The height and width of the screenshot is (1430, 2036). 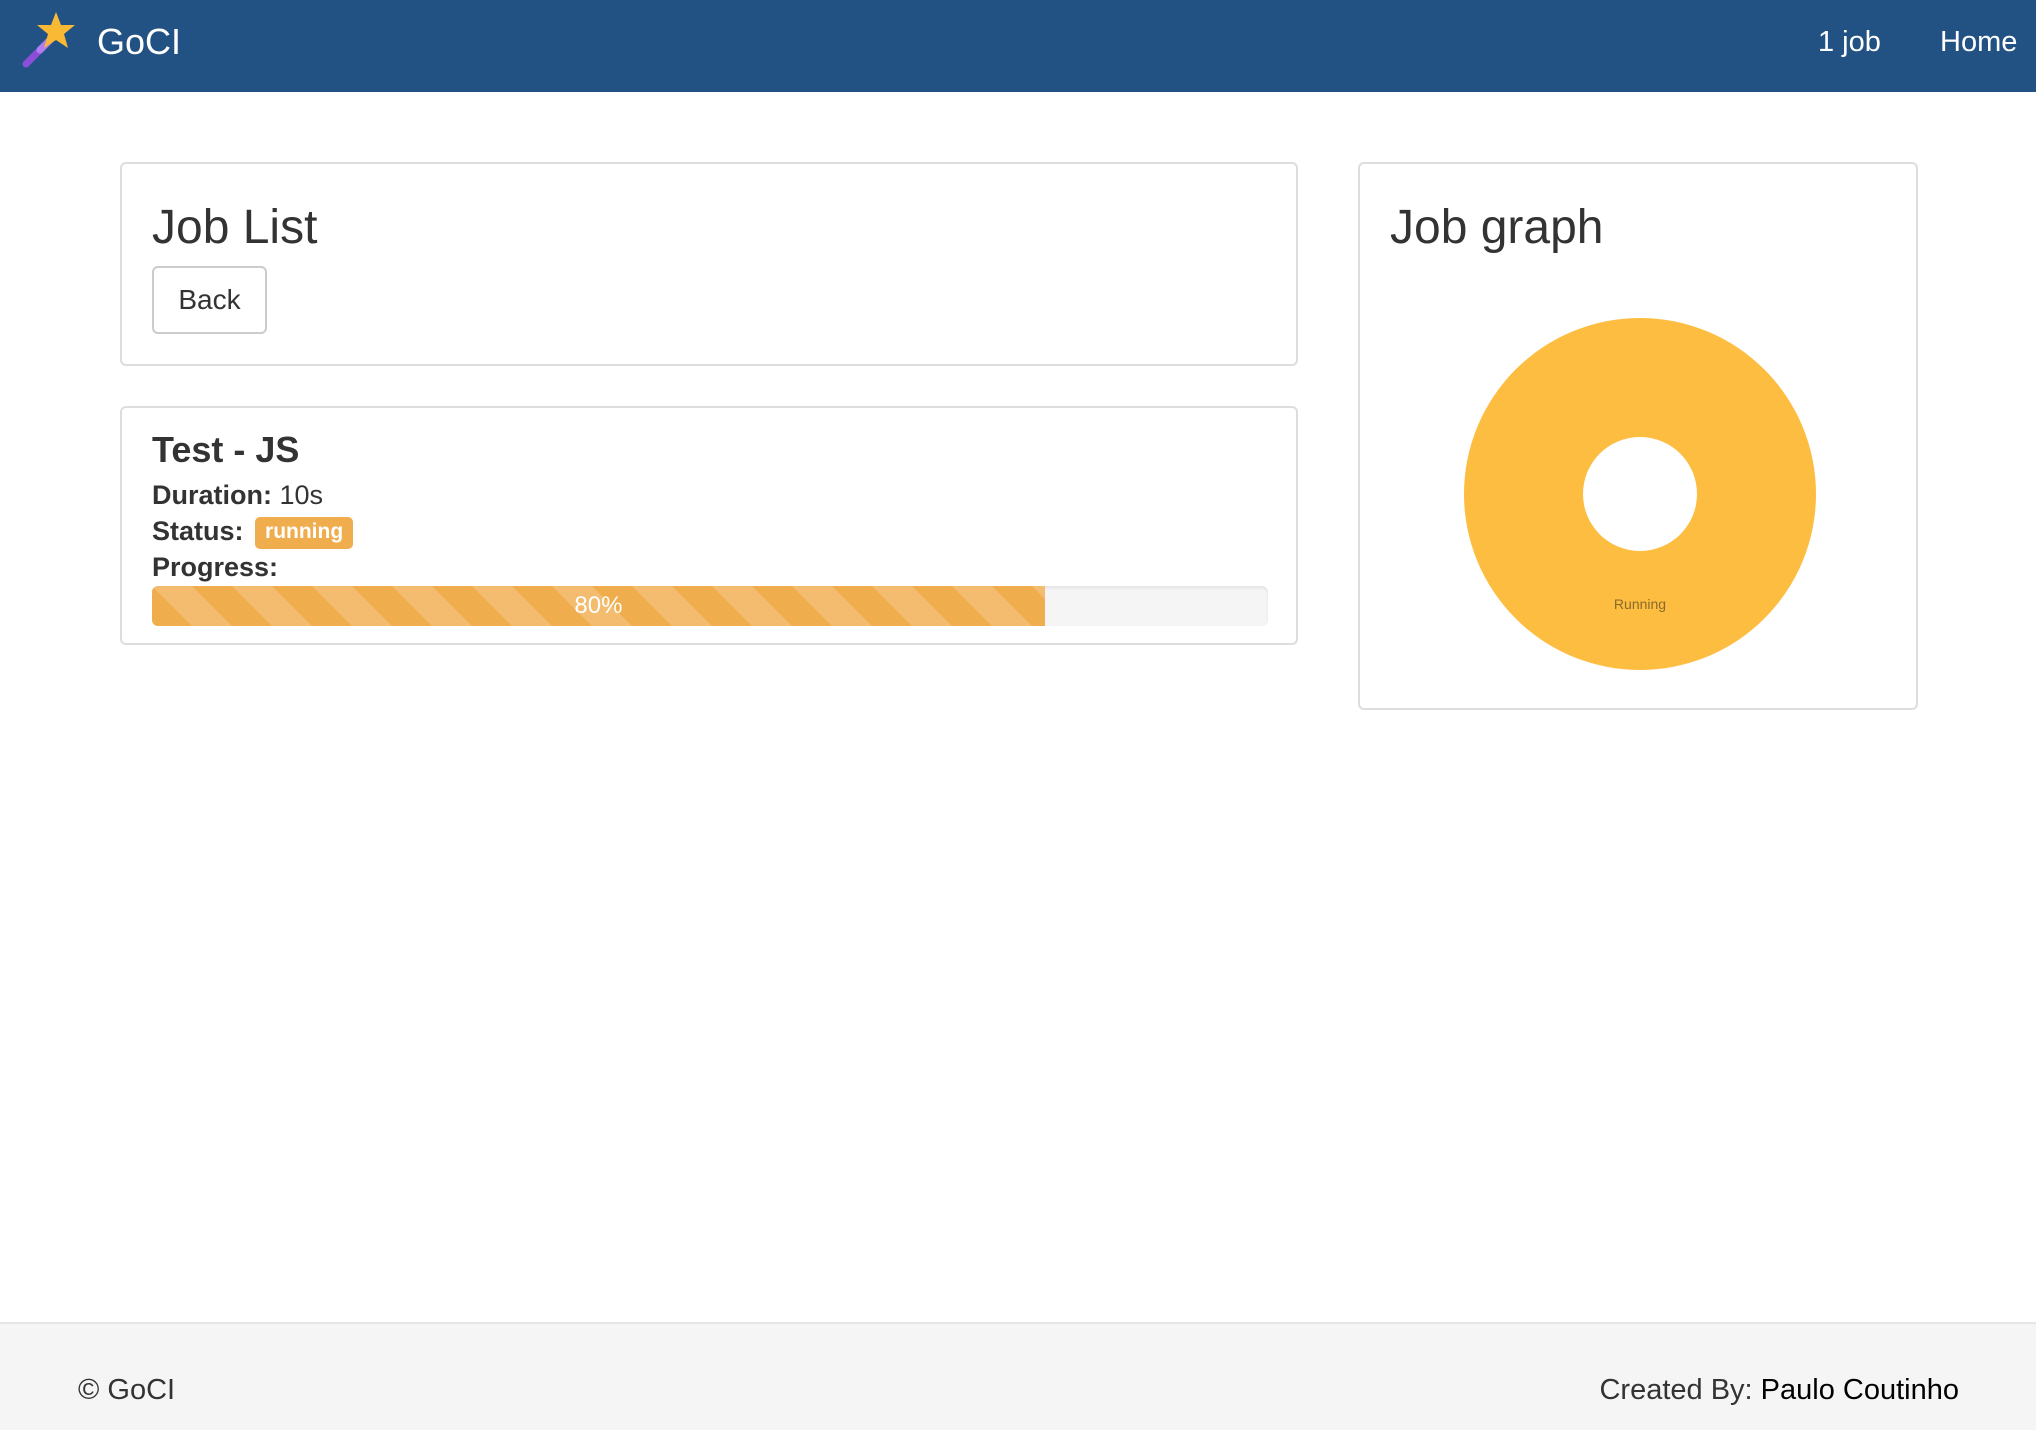 I want to click on status-label: Status:, so click(x=198, y=531).